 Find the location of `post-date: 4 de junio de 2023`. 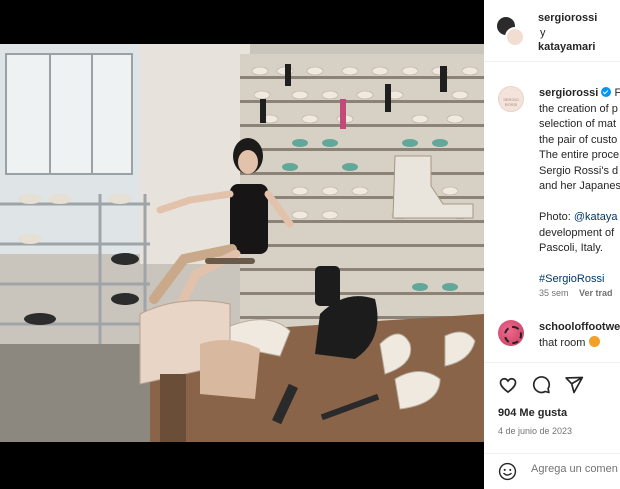

post-date: 4 de junio de 2023 is located at coordinates (535, 431).